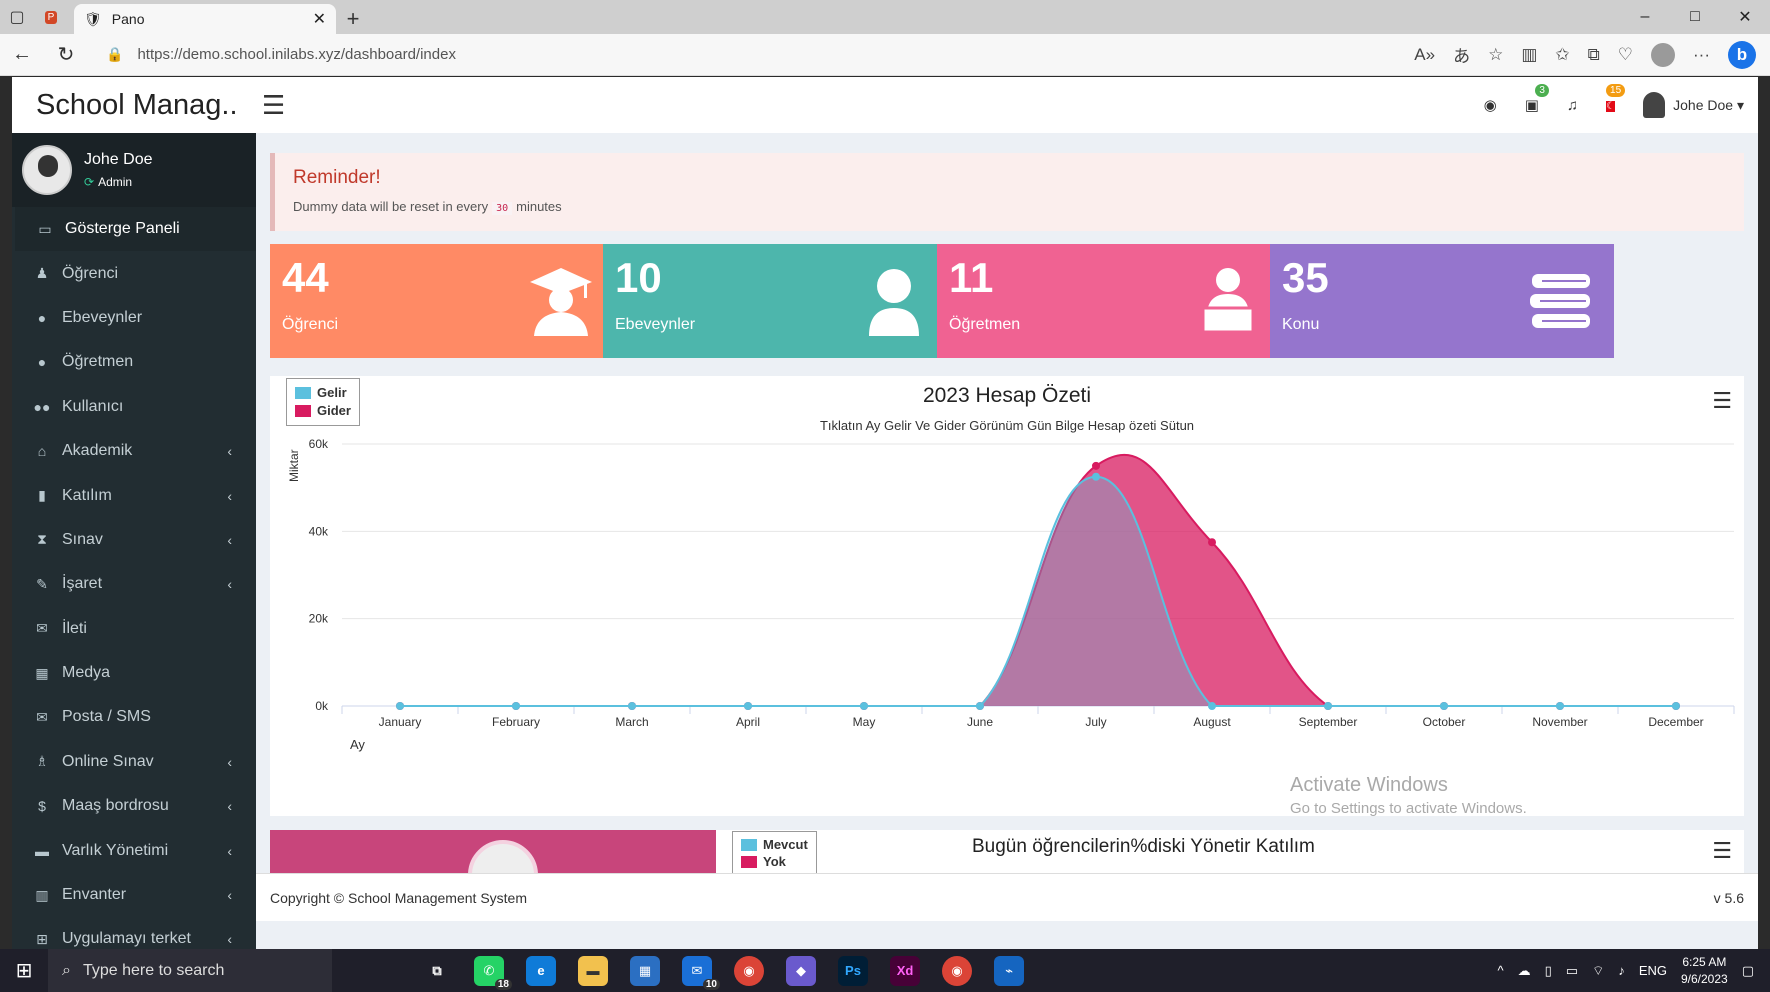 Image resolution: width=1770 pixels, height=992 pixels. Describe the element at coordinates (134, 407) in the screenshot. I see `sidebar-item-4: ●● Kullanıcı` at that location.